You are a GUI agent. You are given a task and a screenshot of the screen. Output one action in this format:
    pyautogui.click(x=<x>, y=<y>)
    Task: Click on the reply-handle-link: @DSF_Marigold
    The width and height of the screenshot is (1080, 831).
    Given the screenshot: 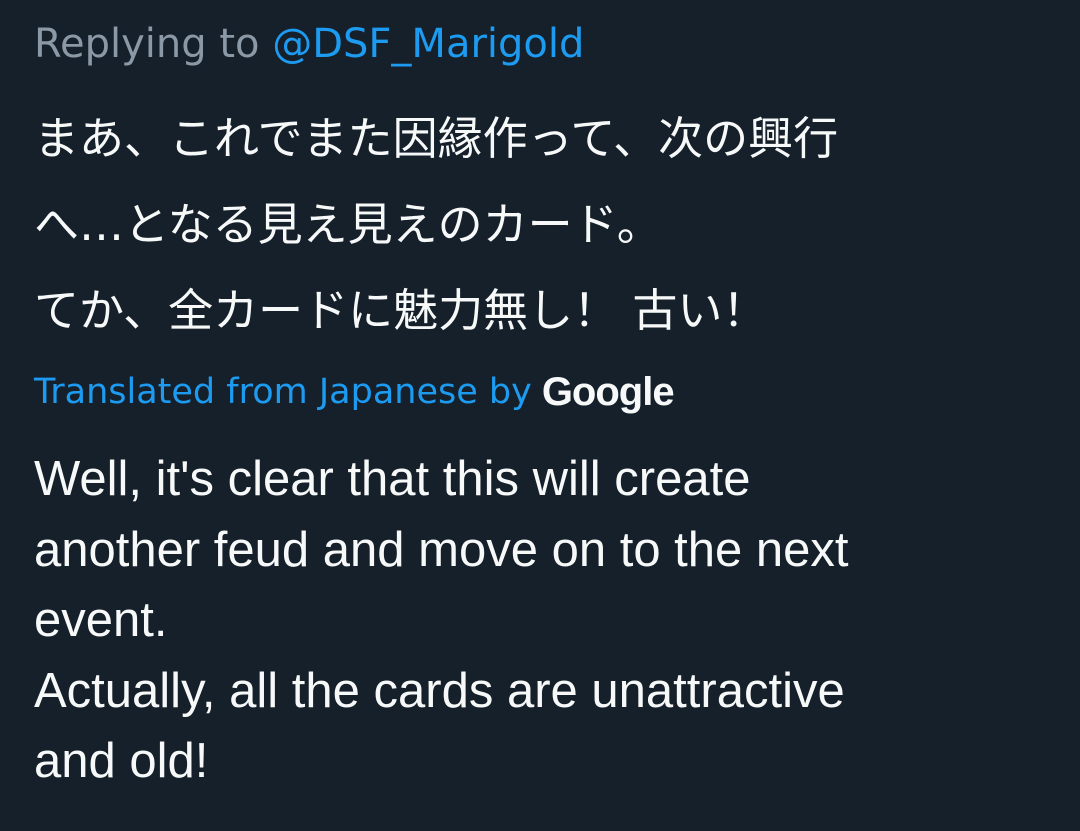 What is the action you would take?
    pyautogui.click(x=428, y=44)
    